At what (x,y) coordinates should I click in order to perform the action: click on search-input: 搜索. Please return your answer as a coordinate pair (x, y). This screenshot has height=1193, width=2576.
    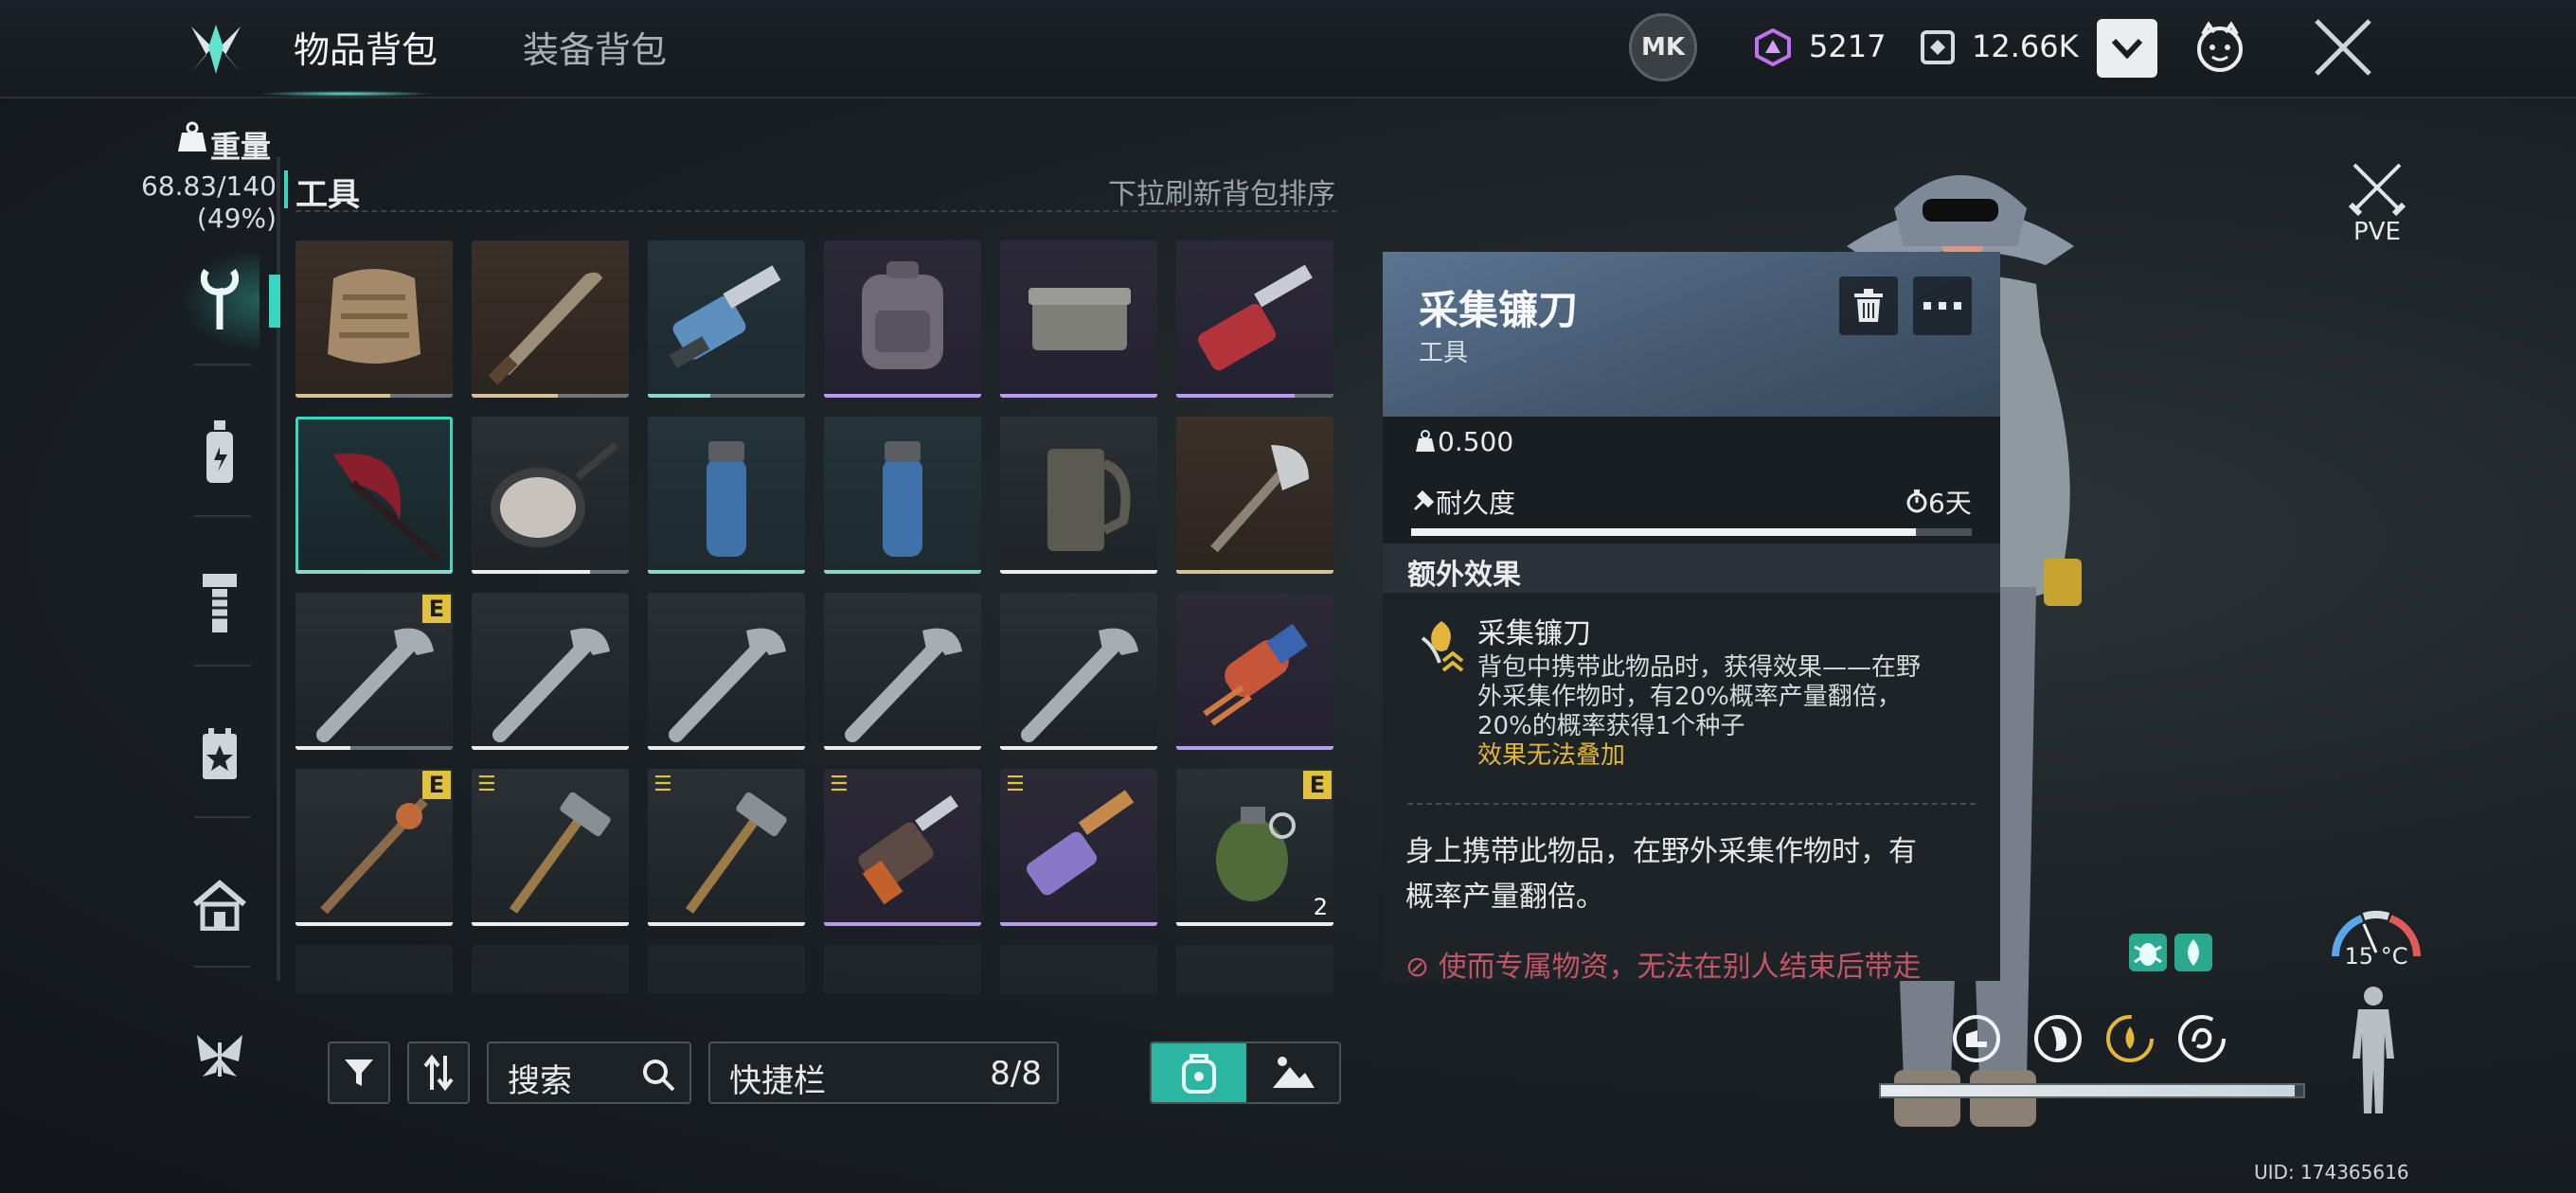
    Looking at the image, I should click on (589, 1073).